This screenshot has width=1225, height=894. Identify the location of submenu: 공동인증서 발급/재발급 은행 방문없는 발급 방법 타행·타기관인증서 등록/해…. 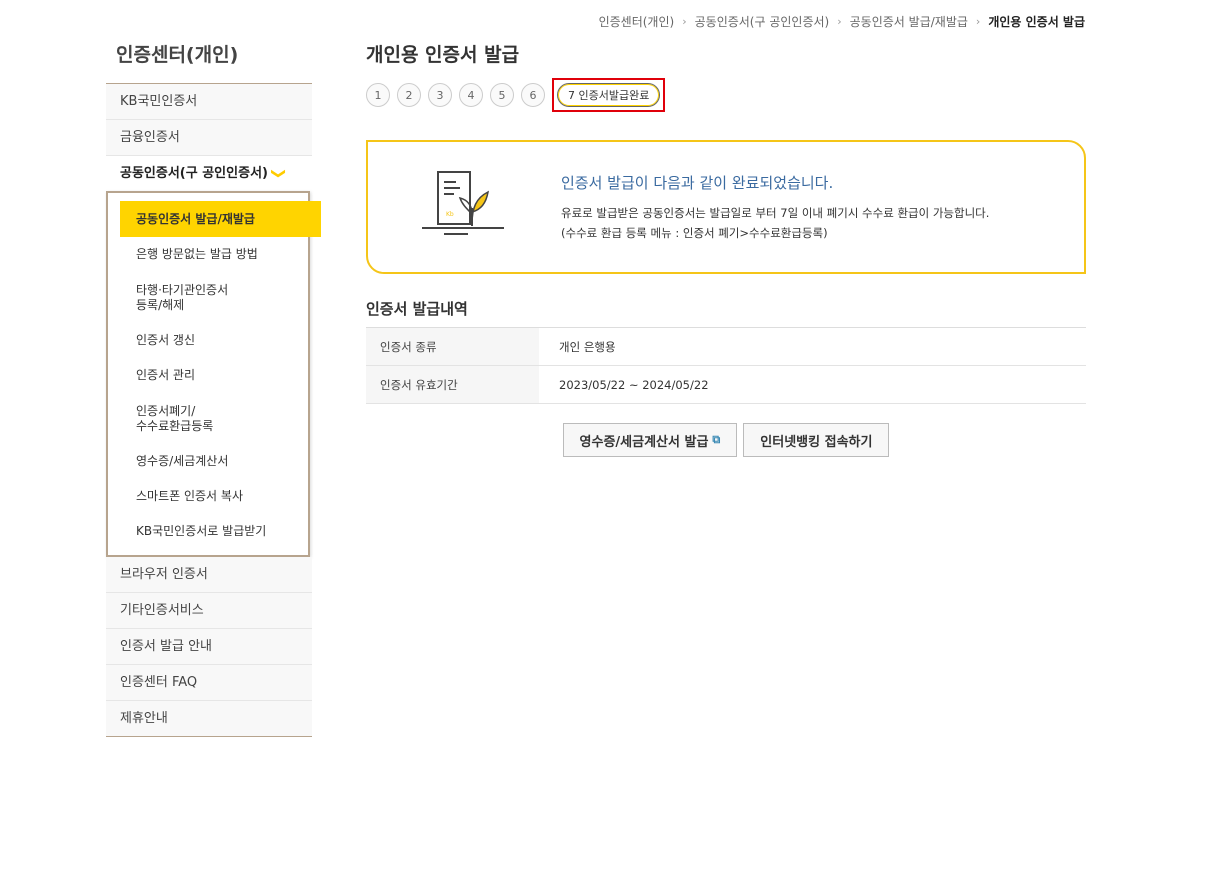
(213, 374).